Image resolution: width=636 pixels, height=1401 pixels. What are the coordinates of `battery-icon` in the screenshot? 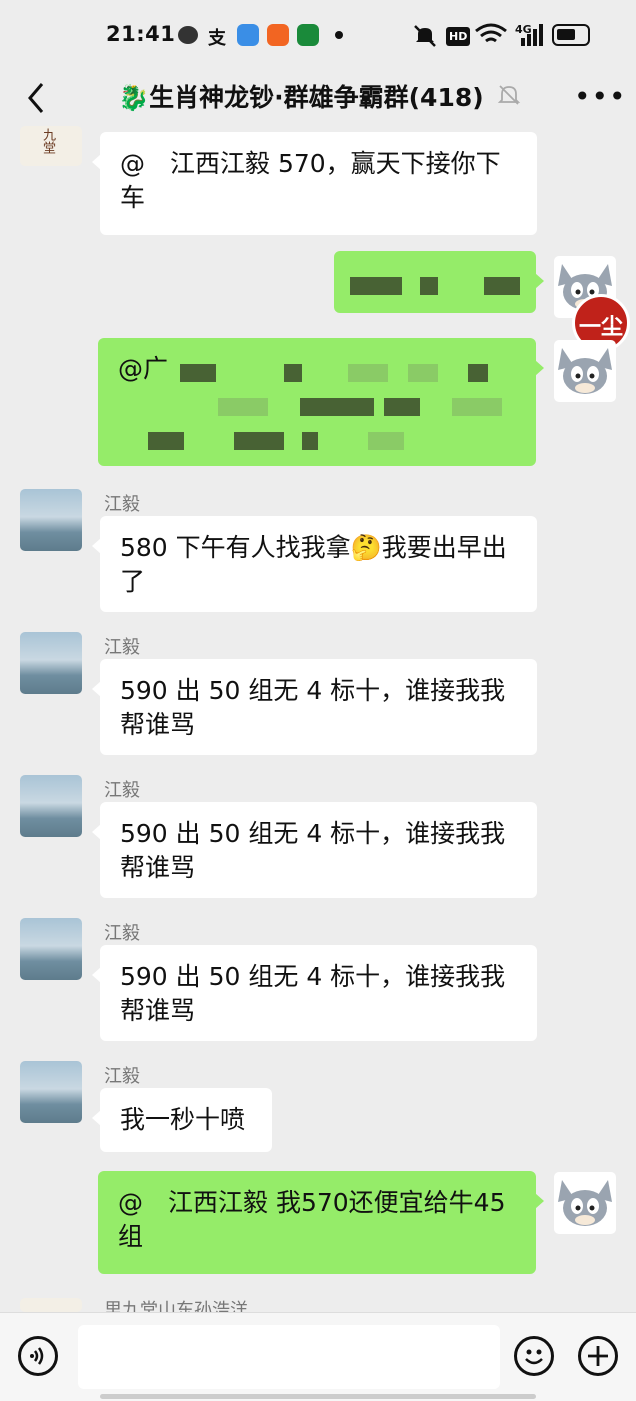 It's located at (571, 35).